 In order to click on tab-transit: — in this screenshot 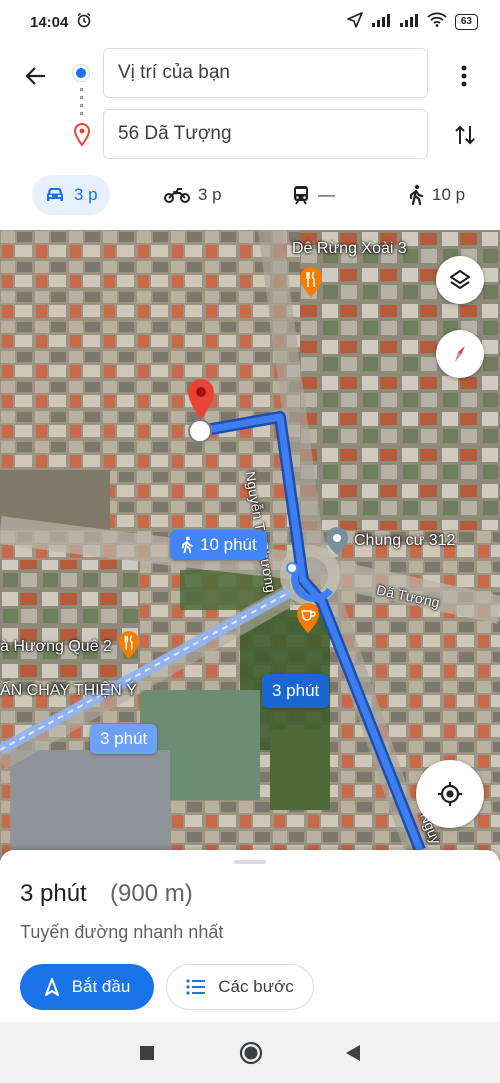, I will do `click(313, 195)`.